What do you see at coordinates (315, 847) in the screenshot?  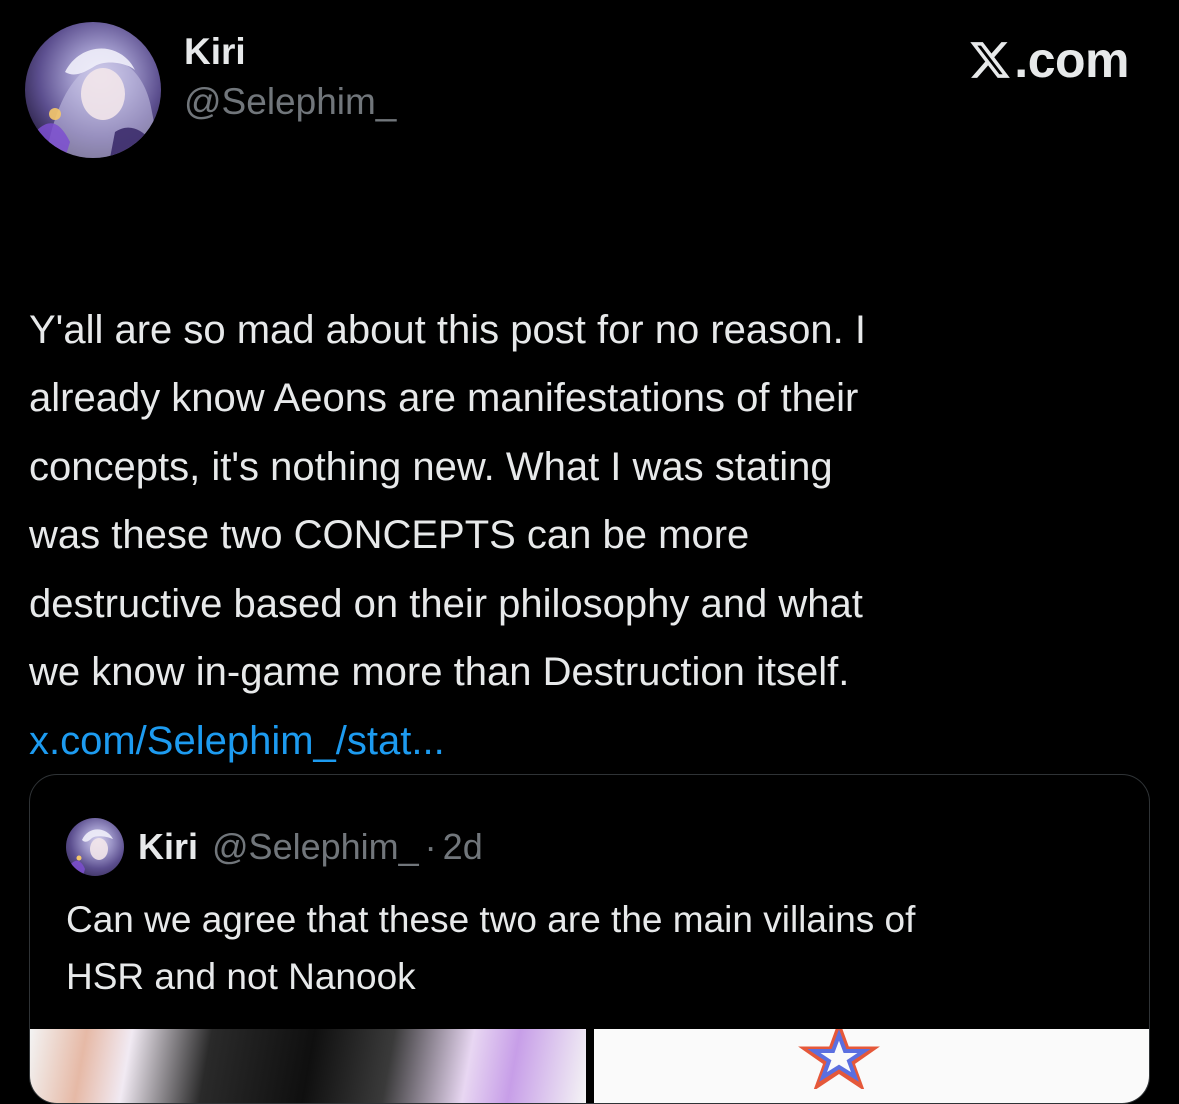 I see `quoted-author-handle: @Selephim_` at bounding box center [315, 847].